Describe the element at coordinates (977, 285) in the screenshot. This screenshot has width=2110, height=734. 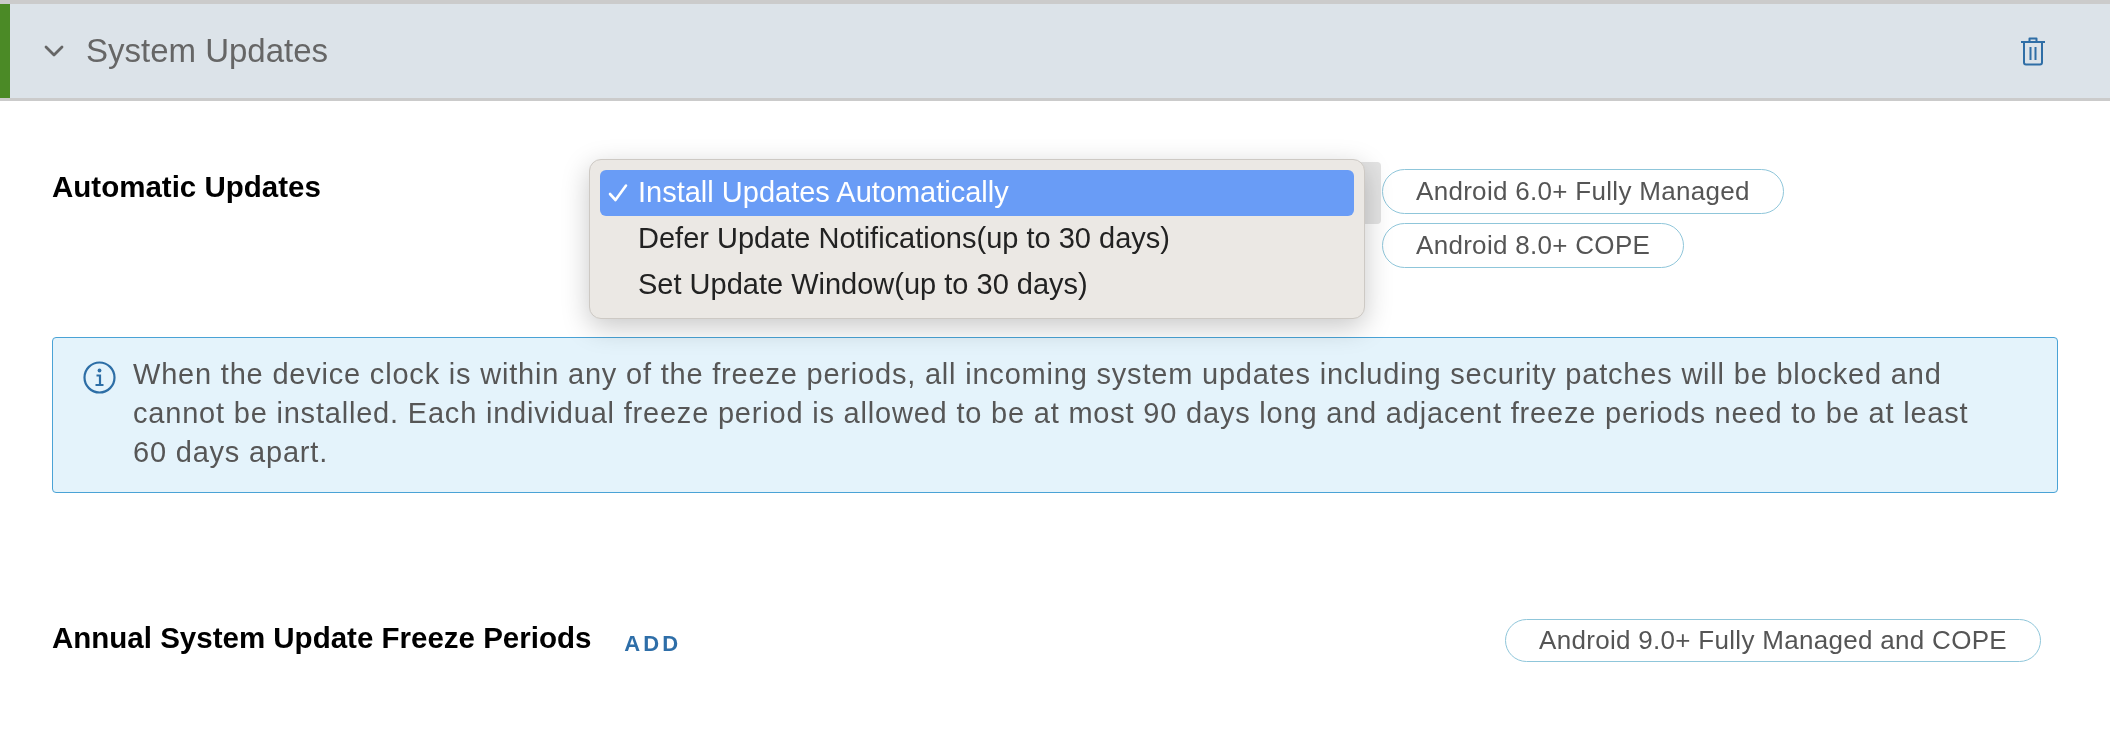
I see `menu-option: Set Update Window(up to 30 days)` at that location.